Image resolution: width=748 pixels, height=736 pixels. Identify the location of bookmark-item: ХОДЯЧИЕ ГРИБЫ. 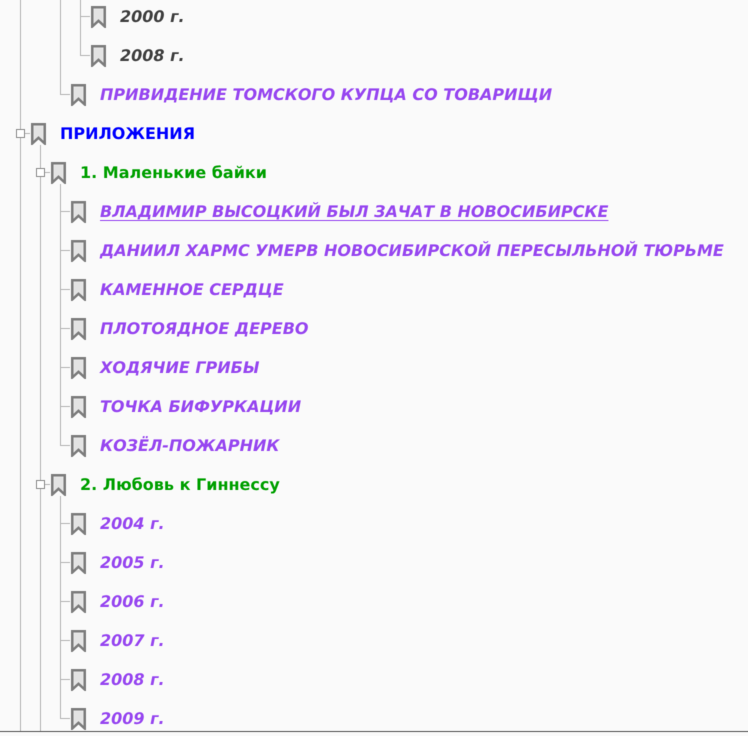
(180, 368).